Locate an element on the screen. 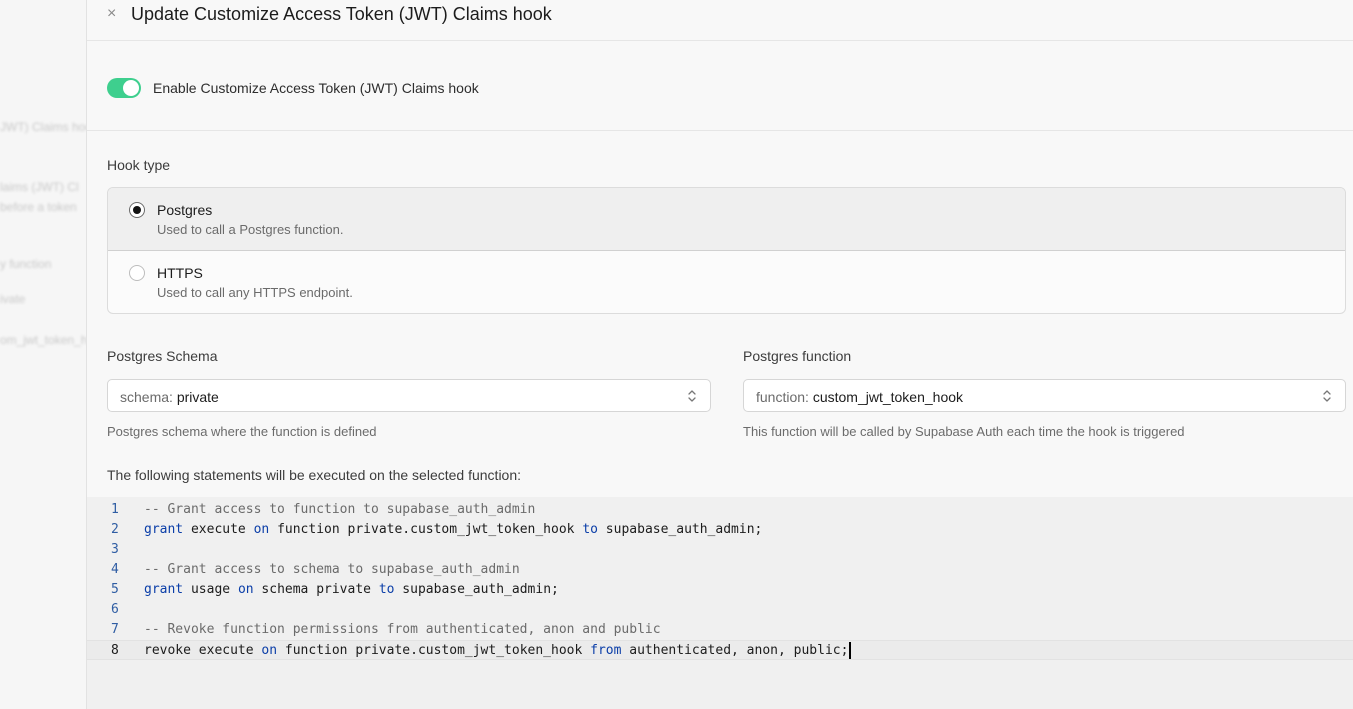  enable-hook-toggle is located at coordinates (124, 88).